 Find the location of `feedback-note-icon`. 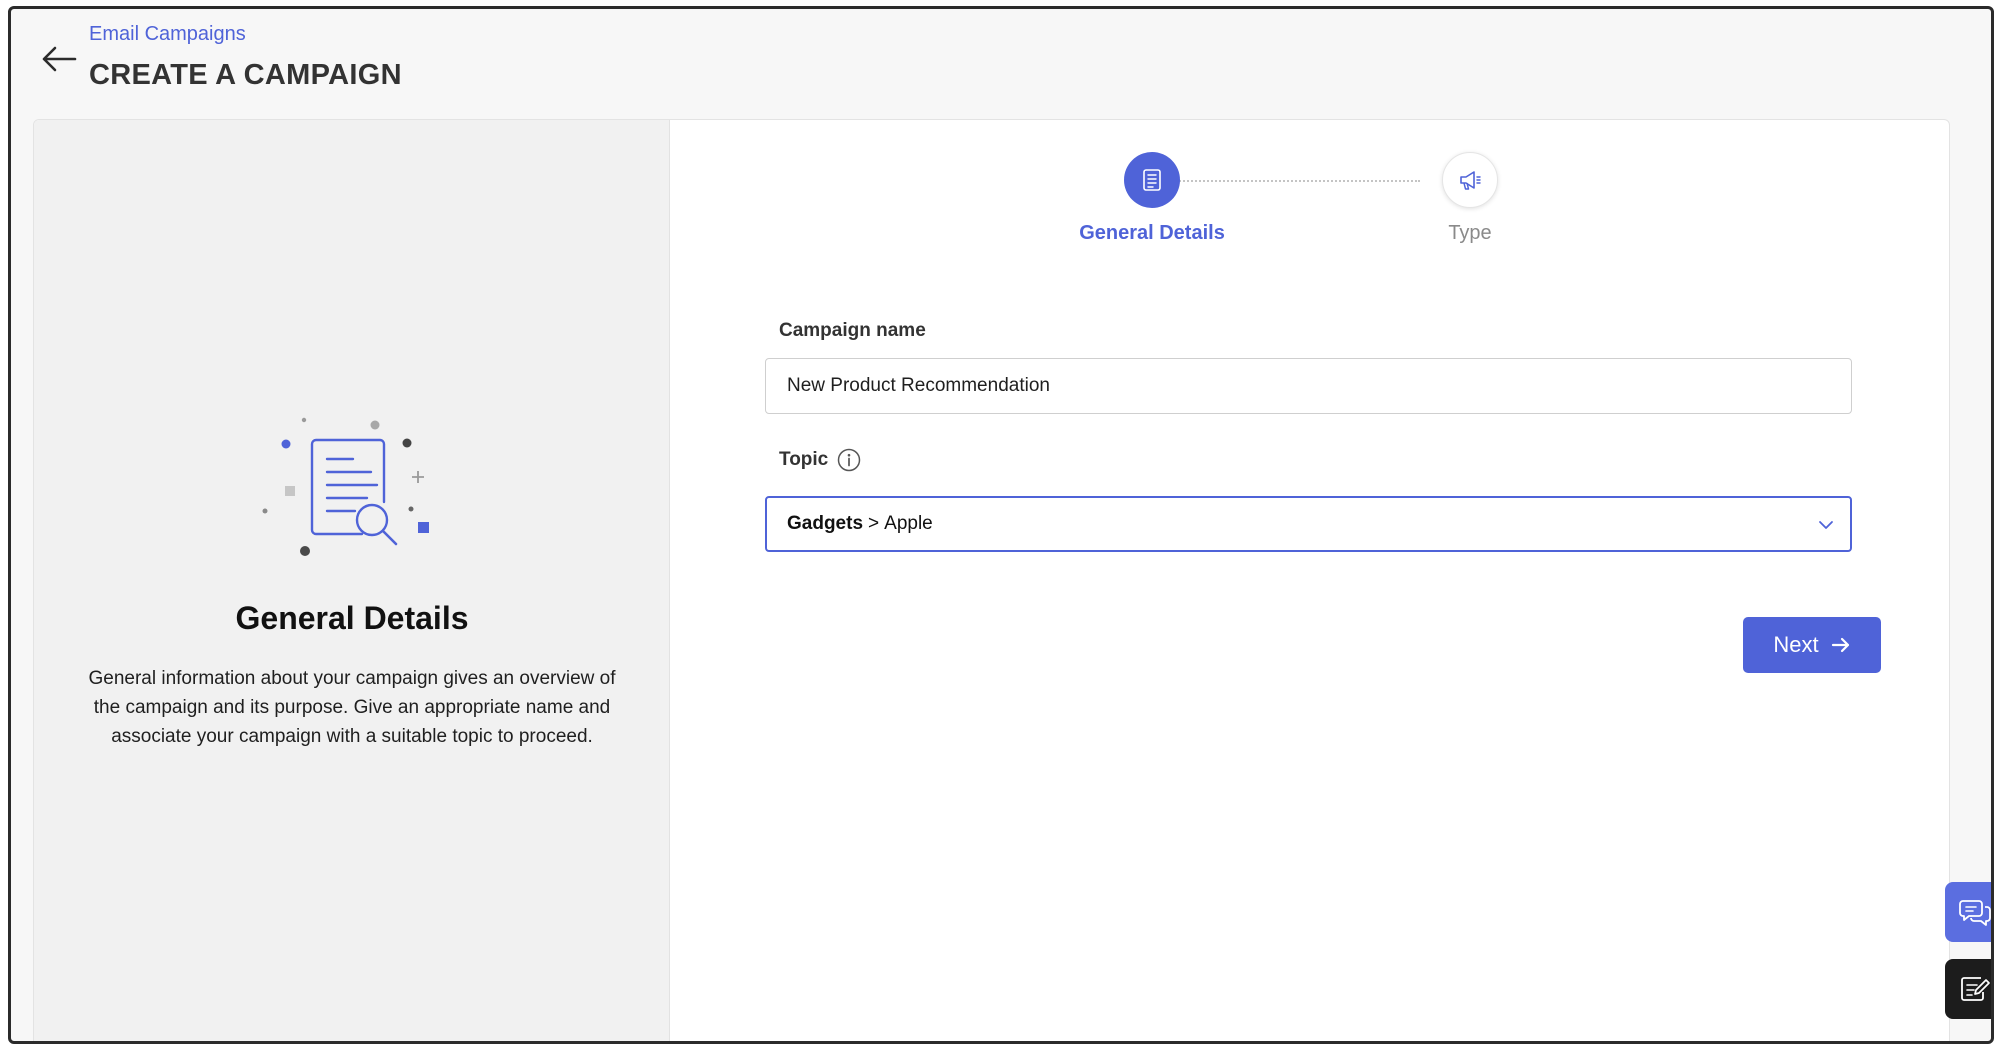

feedback-note-icon is located at coordinates (1975, 989).